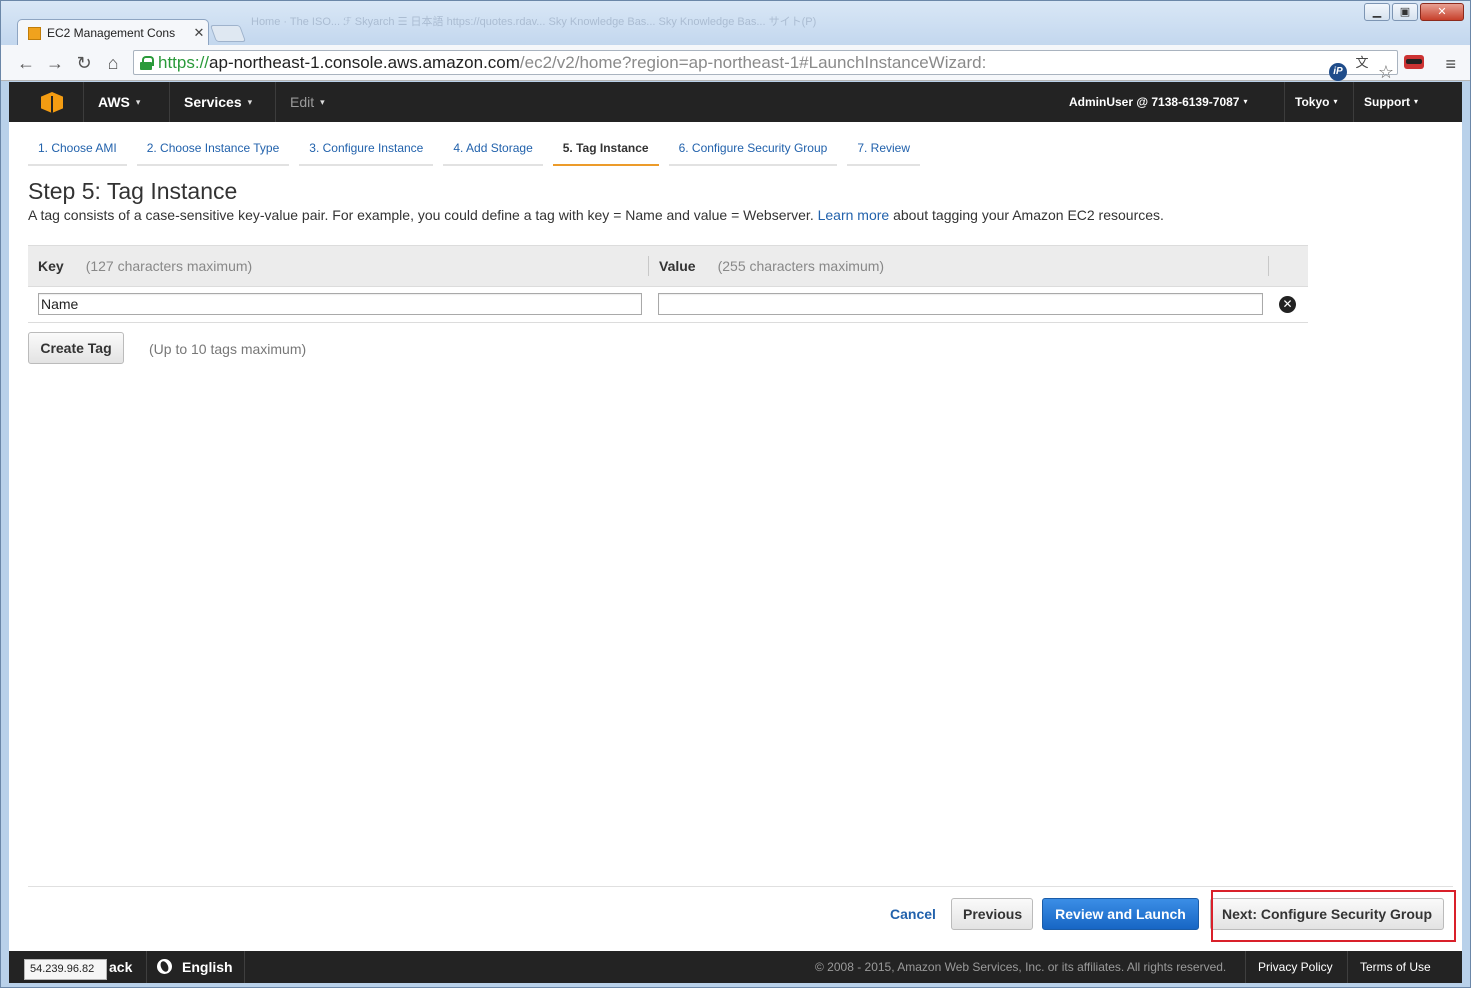  I want to click on value-column-header: Value (255 characters maximum), so click(766, 266).